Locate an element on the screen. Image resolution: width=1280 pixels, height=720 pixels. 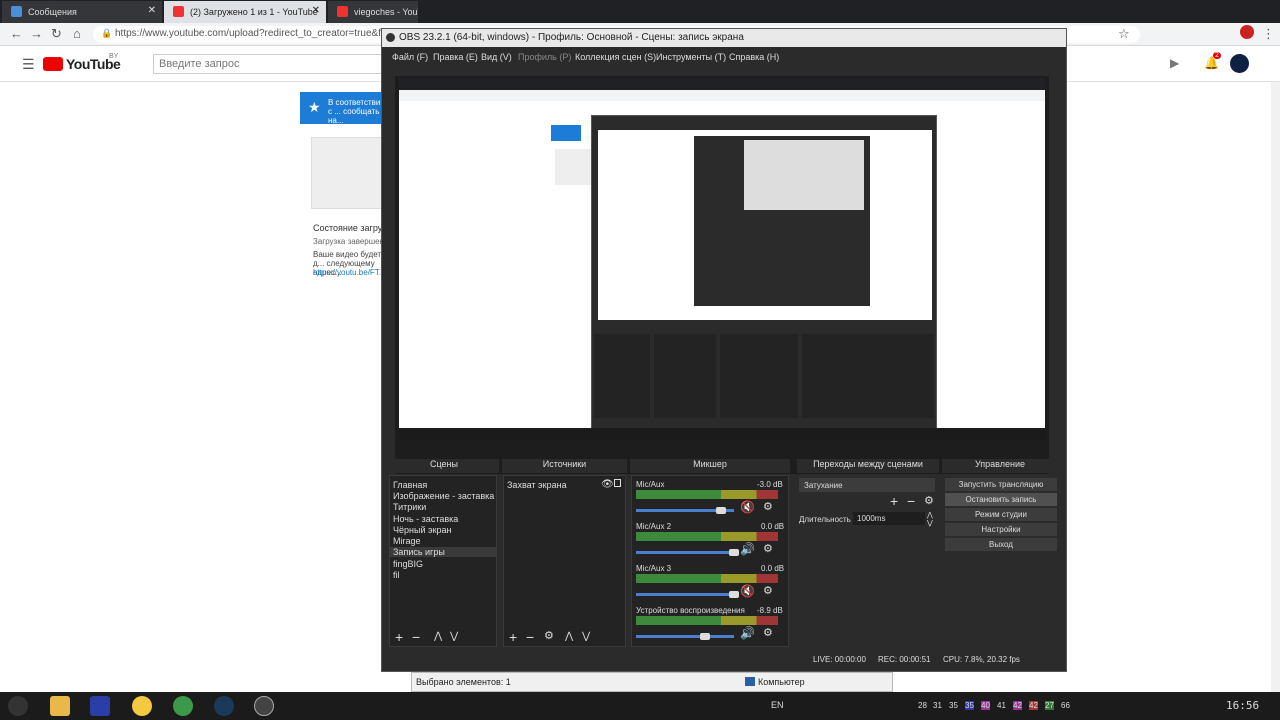
hamburger-icon: ☰ is located at coordinates (28, 64).